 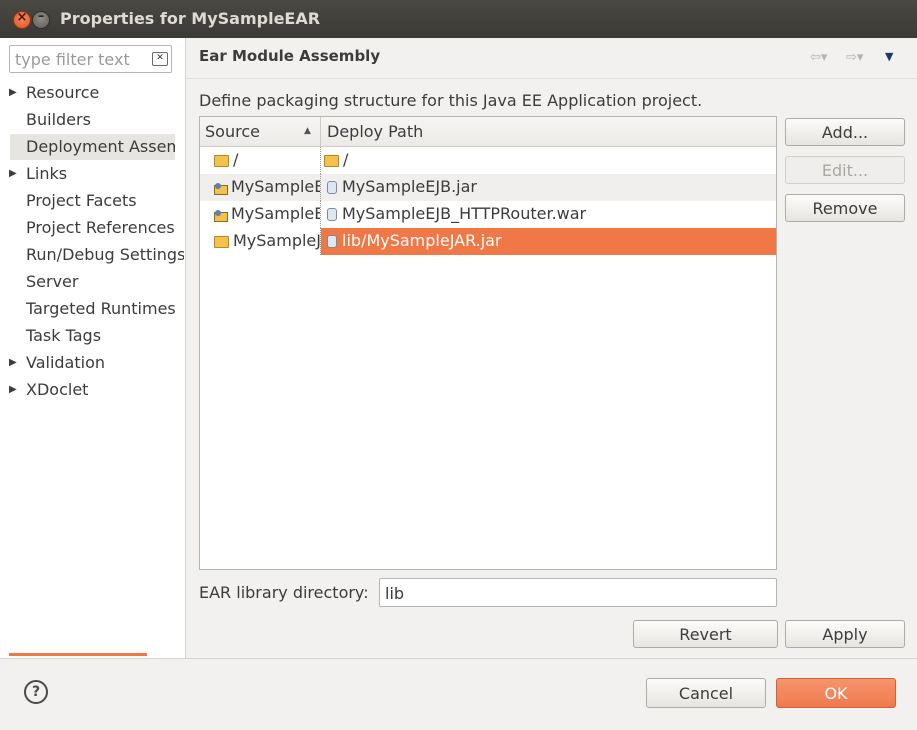 What do you see at coordinates (92, 93) in the screenshot?
I see `sidebar-item-resource: ▶ Resource` at bounding box center [92, 93].